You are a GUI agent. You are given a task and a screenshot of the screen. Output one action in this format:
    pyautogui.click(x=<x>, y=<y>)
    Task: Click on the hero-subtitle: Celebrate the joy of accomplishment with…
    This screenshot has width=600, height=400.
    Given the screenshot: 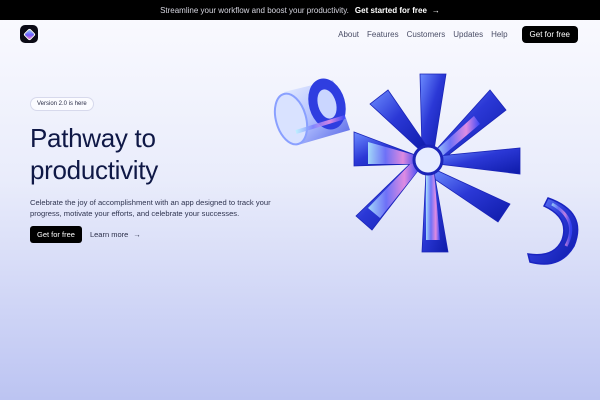 What is the action you would take?
    pyautogui.click(x=150, y=208)
    